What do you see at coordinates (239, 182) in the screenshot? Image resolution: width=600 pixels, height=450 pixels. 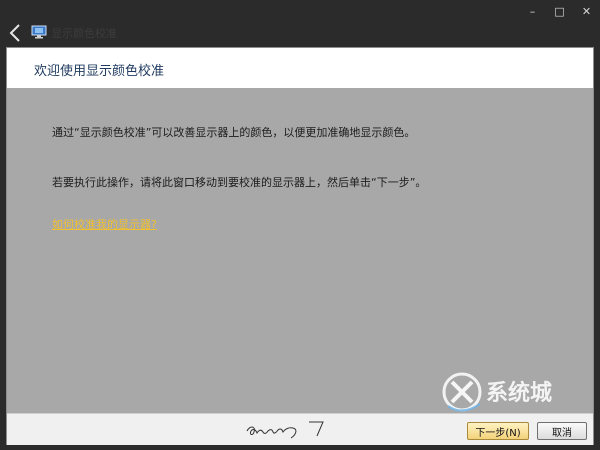 I see `instruction-text: 若要执行此操作，请将此窗口移动到要校准的显示器上，然后单击“下一步”。` at bounding box center [239, 182].